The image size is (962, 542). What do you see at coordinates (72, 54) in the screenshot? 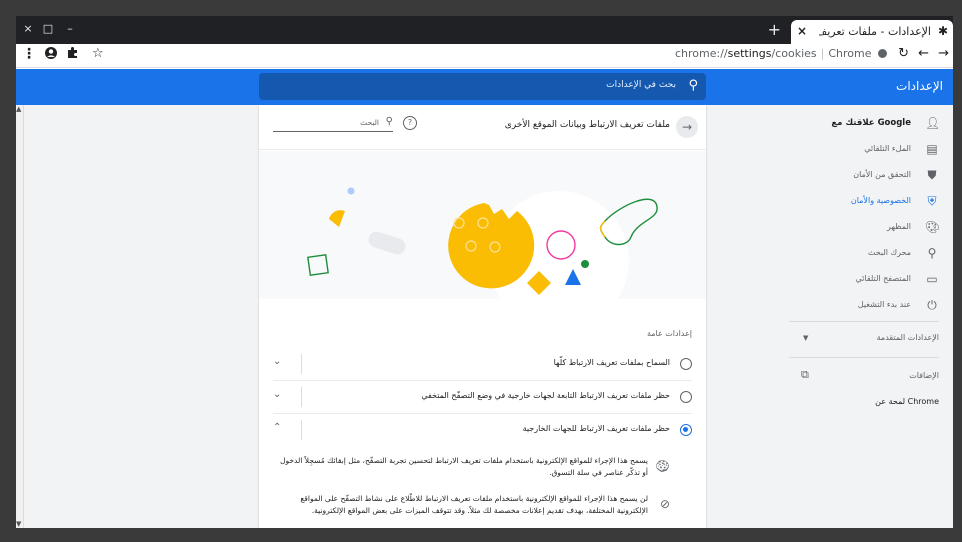
I see `extensions-icon` at bounding box center [72, 54].